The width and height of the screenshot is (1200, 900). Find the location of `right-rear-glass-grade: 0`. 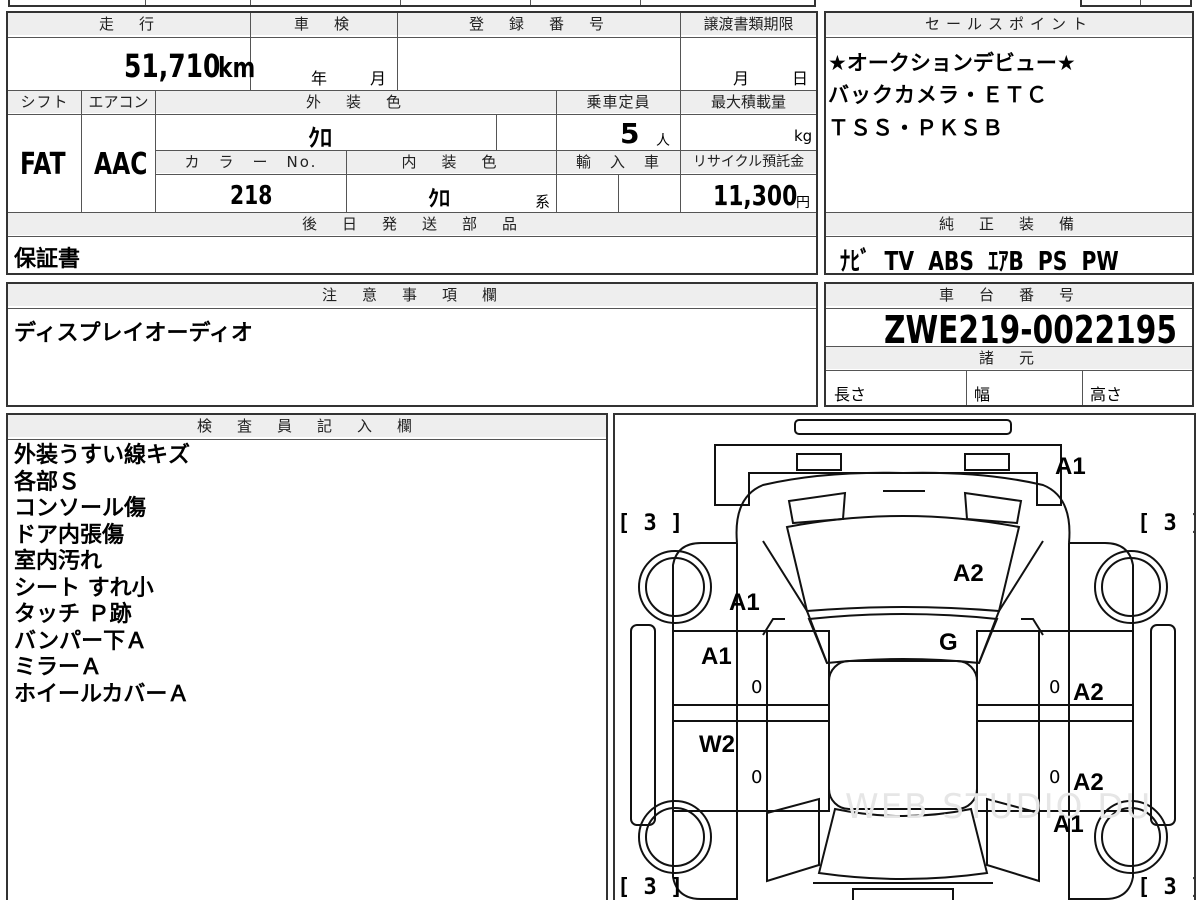

right-rear-glass-grade: 0 is located at coordinates (1055, 777).